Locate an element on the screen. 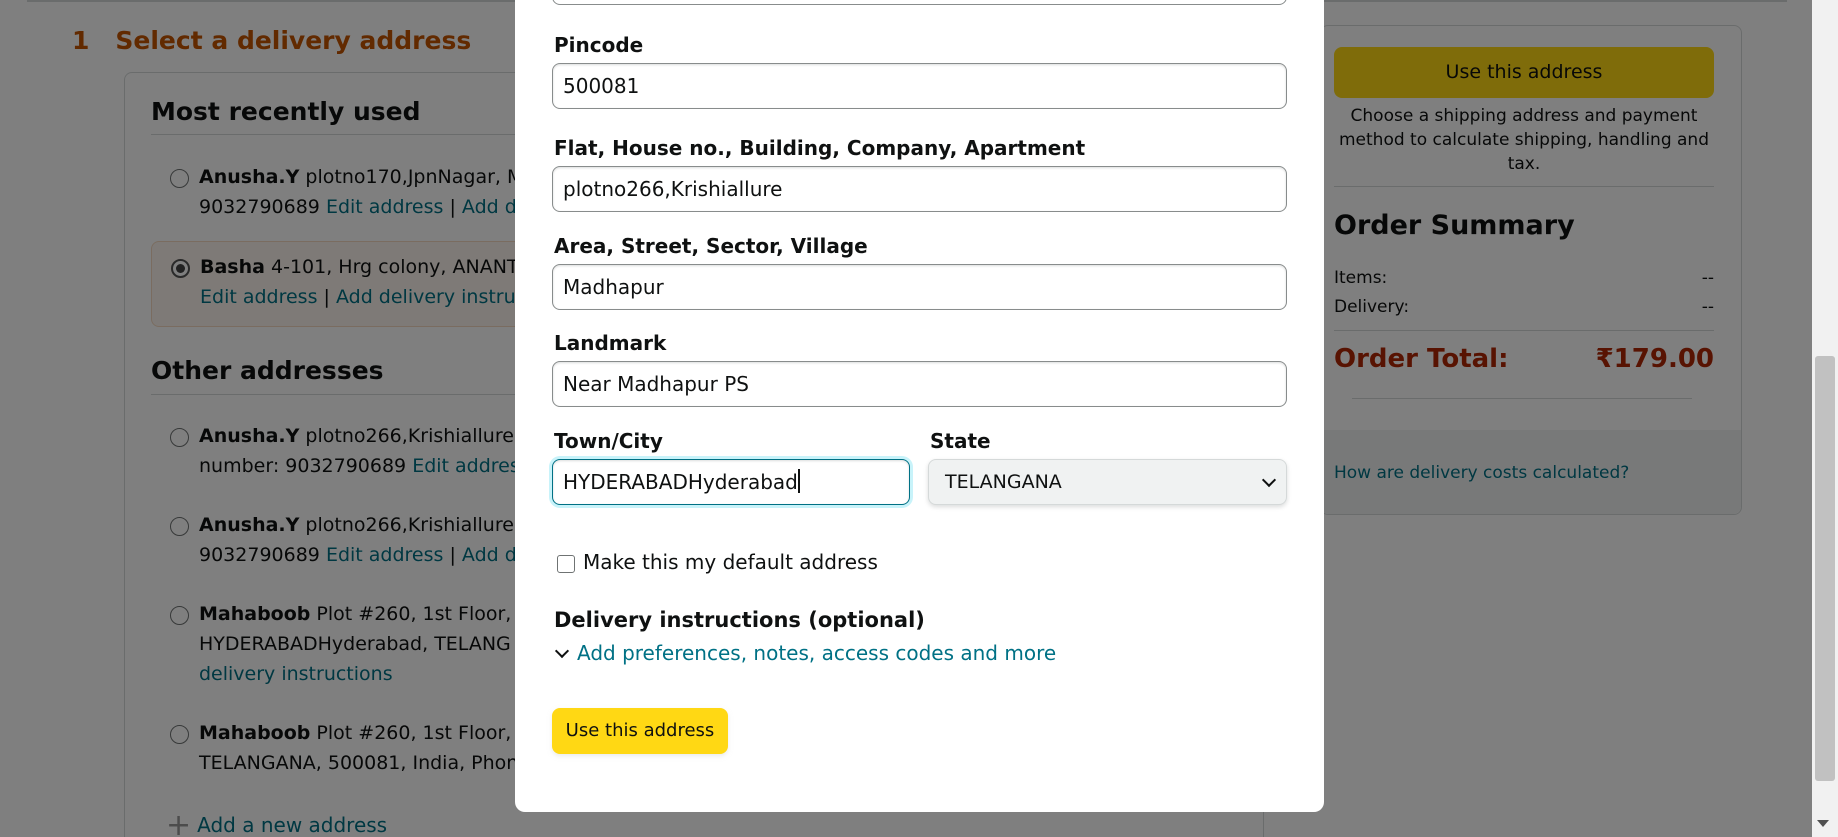 The height and width of the screenshot is (837, 1838). scroll-down-arrow-icon is located at coordinates (1823, 823).